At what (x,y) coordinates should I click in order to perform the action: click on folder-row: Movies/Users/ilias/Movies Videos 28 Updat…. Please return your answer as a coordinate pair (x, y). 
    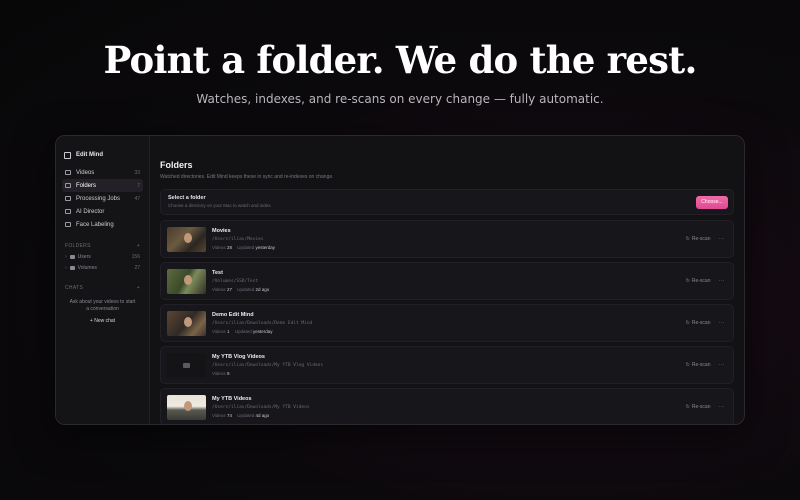
    Looking at the image, I should click on (447, 239).